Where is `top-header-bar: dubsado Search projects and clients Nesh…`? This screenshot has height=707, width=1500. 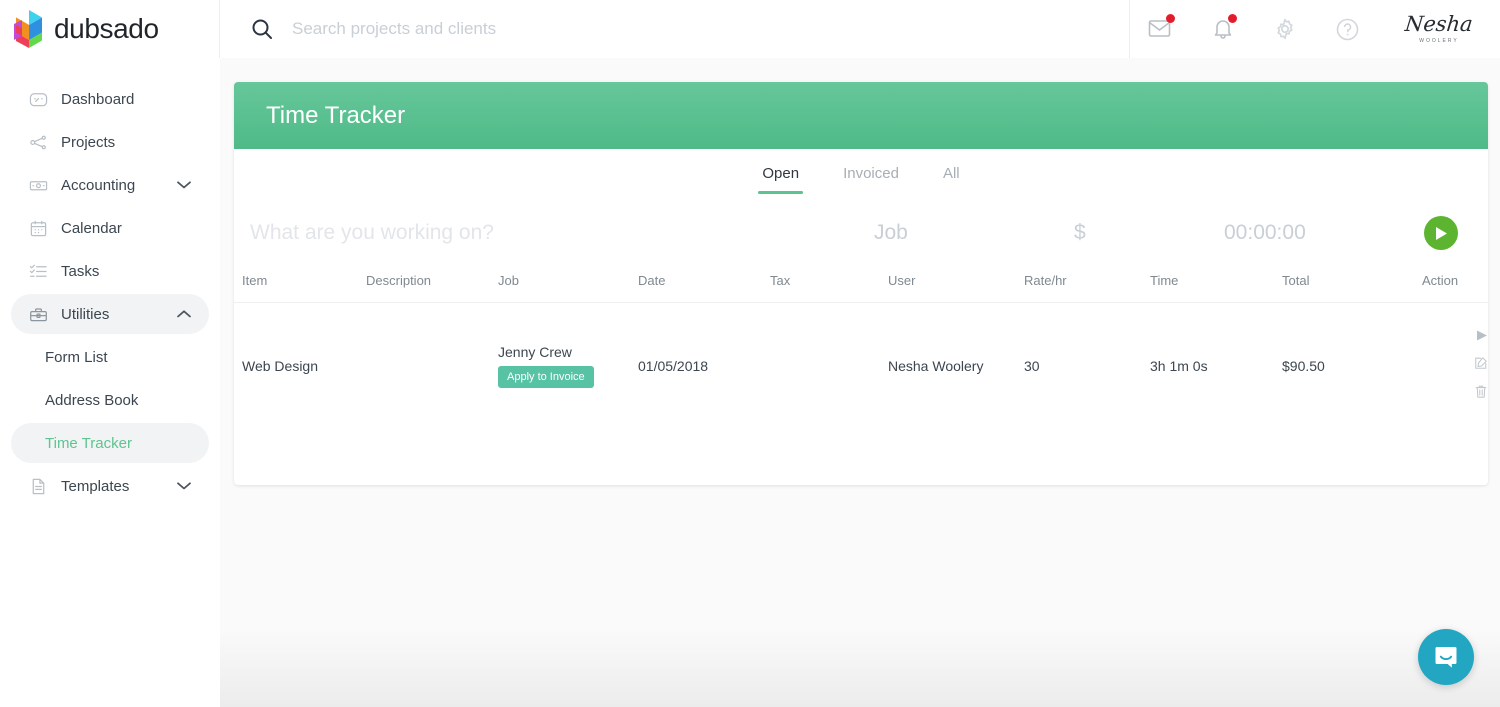 top-header-bar: dubsado Search projects and clients Nesh… is located at coordinates (750, 29).